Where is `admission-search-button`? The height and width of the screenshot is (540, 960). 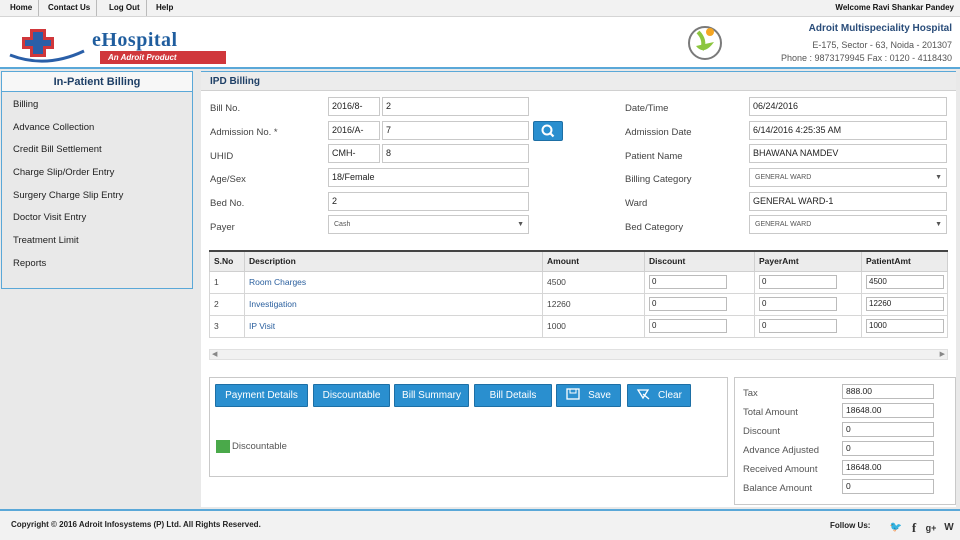 admission-search-button is located at coordinates (548, 131).